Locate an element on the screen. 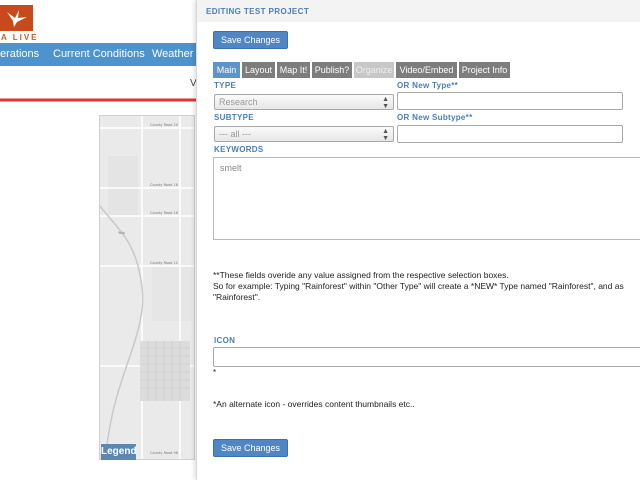 The height and width of the screenshot is (480, 640). map-label: County Road 16 is located at coordinates (164, 213).